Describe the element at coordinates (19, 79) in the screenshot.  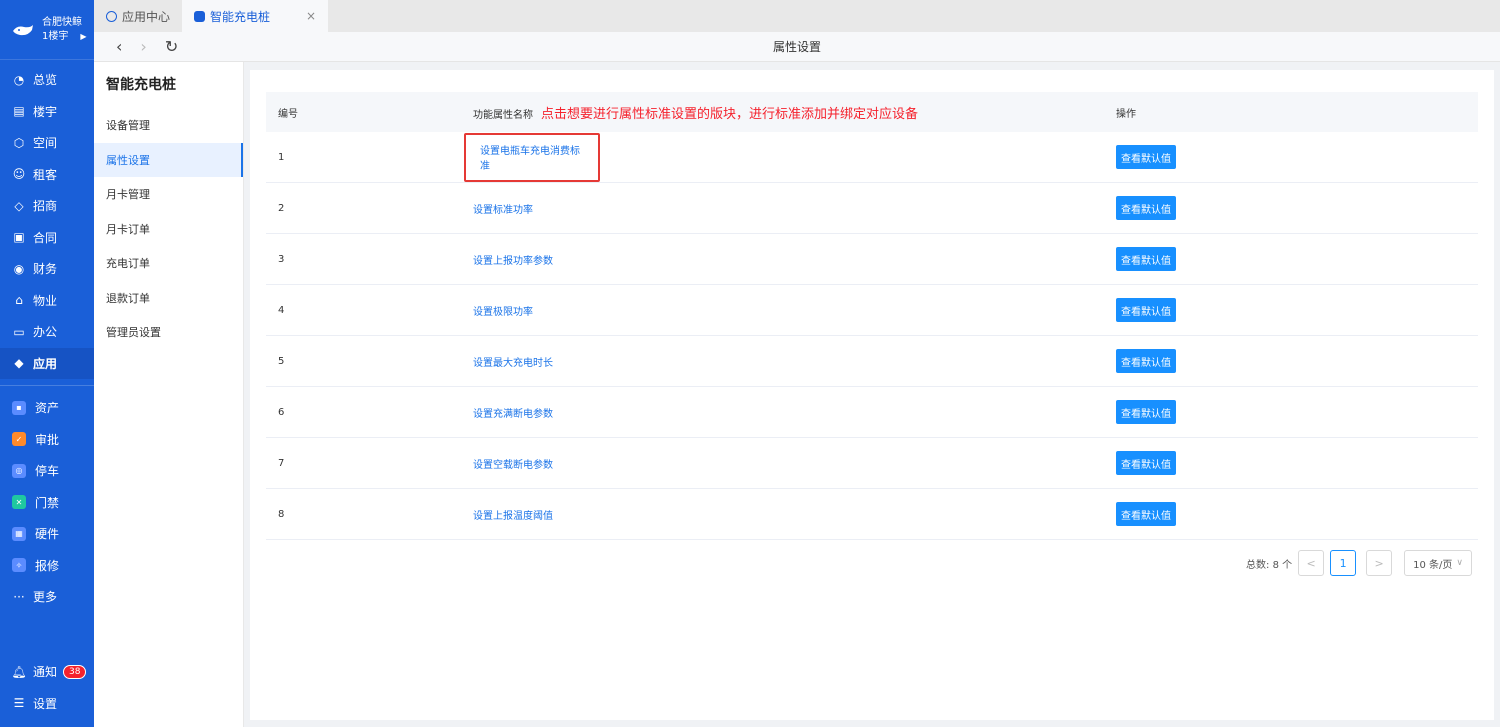
I see `dashboard-icon: ◔` at that location.